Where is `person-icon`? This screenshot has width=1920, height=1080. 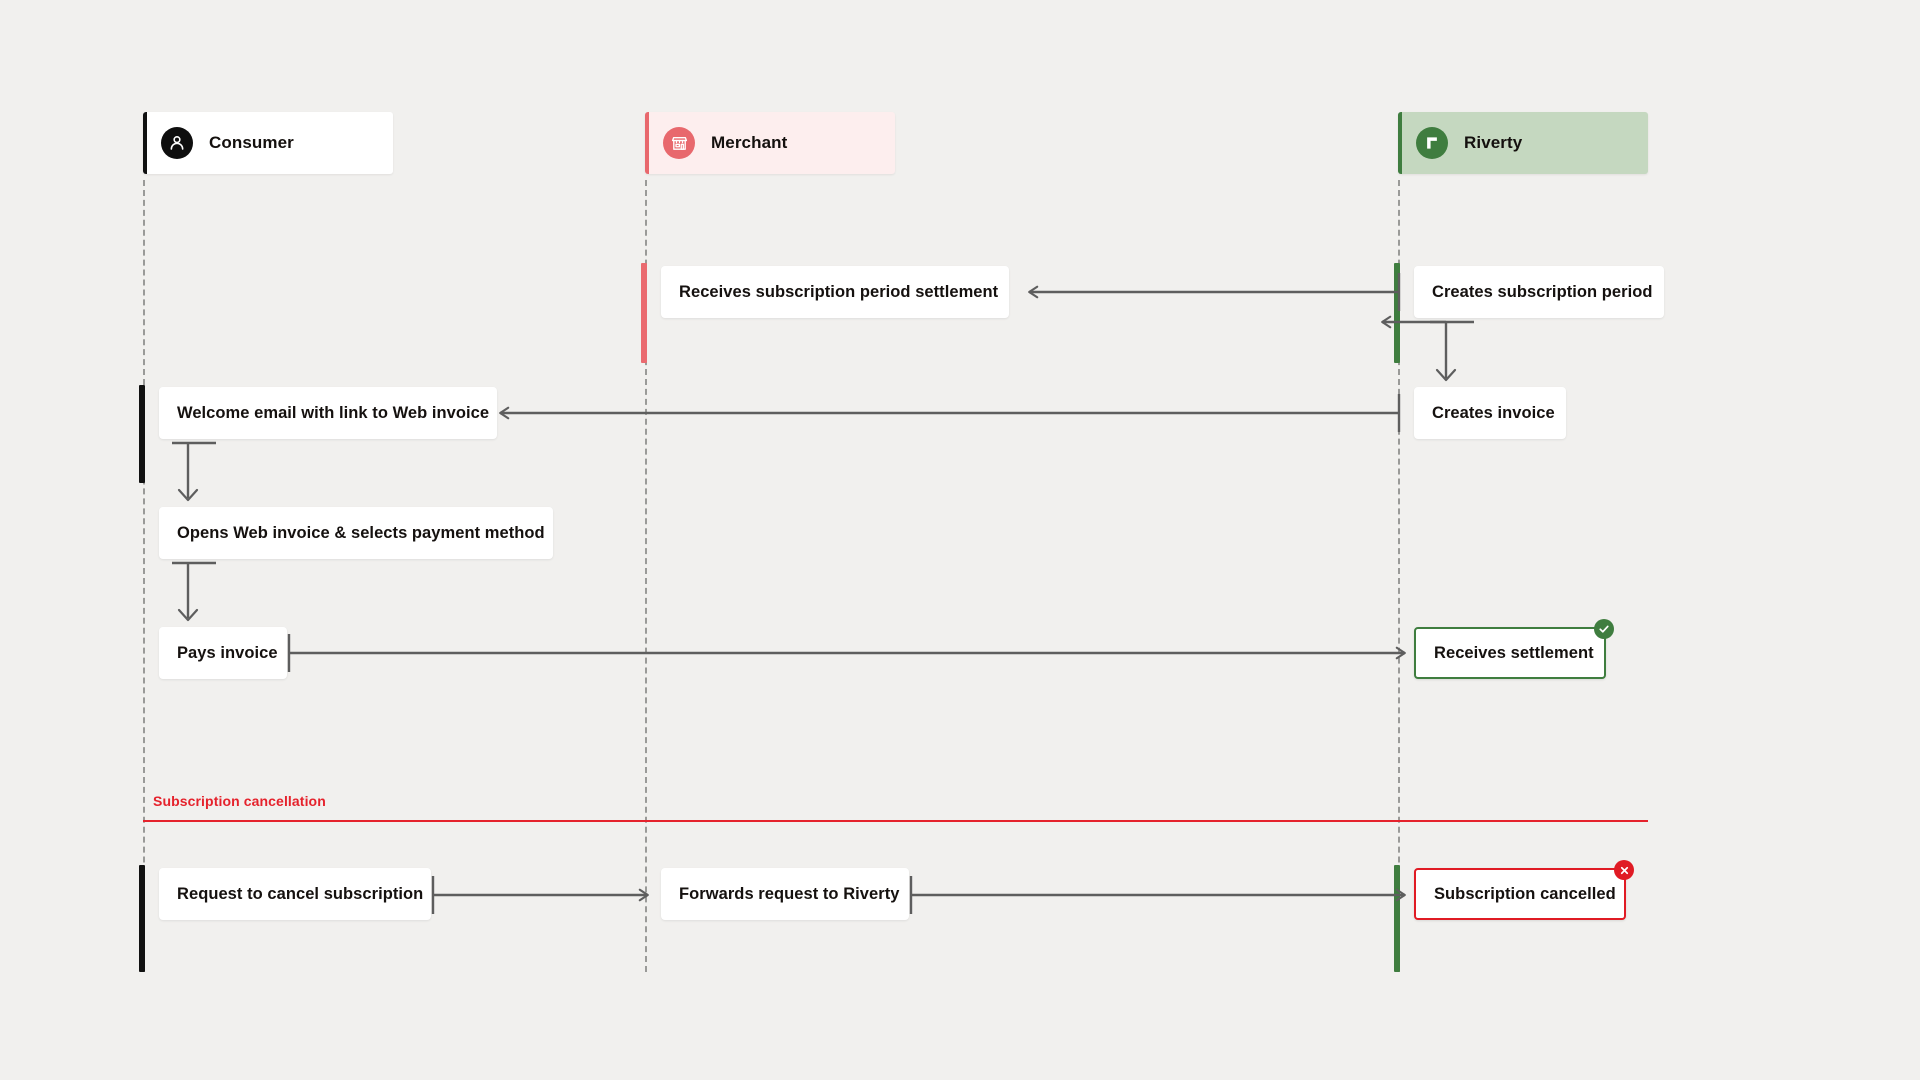
person-icon is located at coordinates (177, 143).